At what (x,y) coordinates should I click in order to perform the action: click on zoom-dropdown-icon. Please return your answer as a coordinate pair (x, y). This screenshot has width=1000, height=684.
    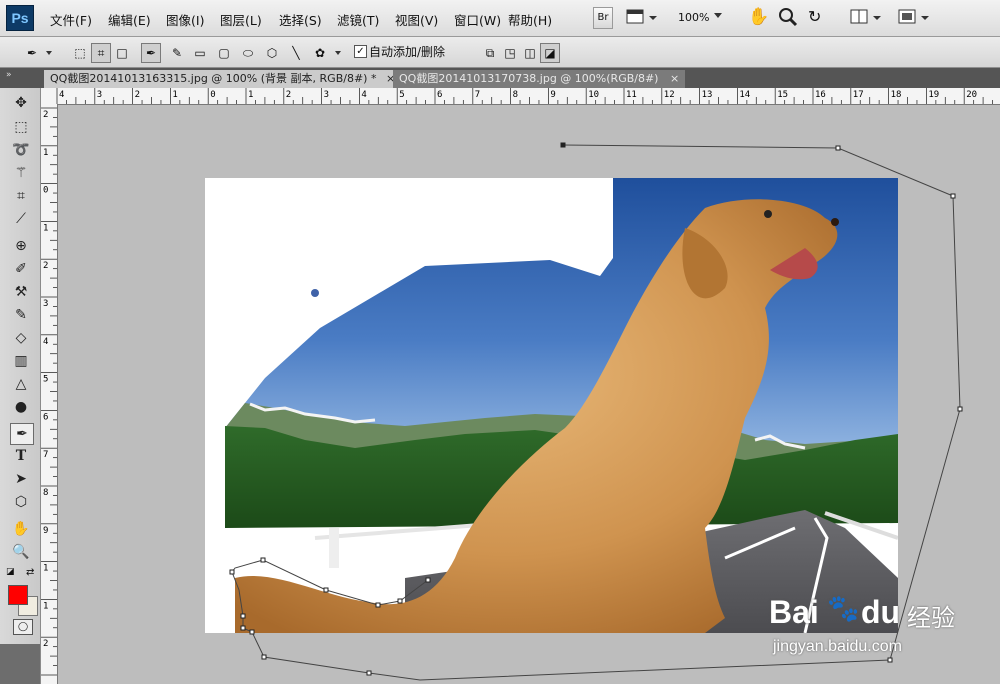
    Looking at the image, I should click on (718, 15).